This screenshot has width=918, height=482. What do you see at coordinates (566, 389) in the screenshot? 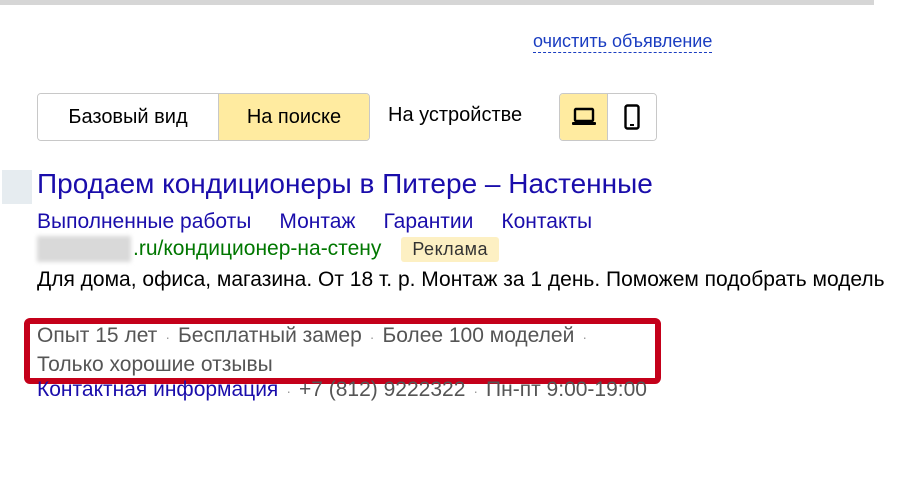
I see `working-hours: Пн-пт 9:00-19:00` at bounding box center [566, 389].